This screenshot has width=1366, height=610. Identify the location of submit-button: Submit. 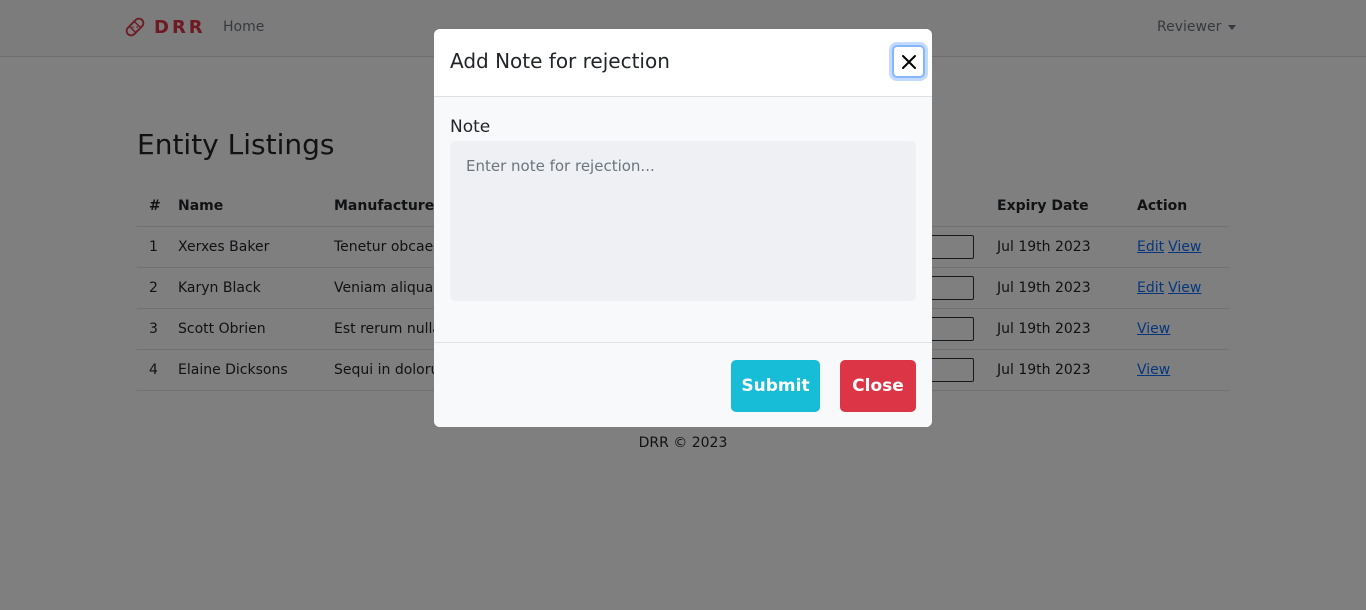
(775, 386).